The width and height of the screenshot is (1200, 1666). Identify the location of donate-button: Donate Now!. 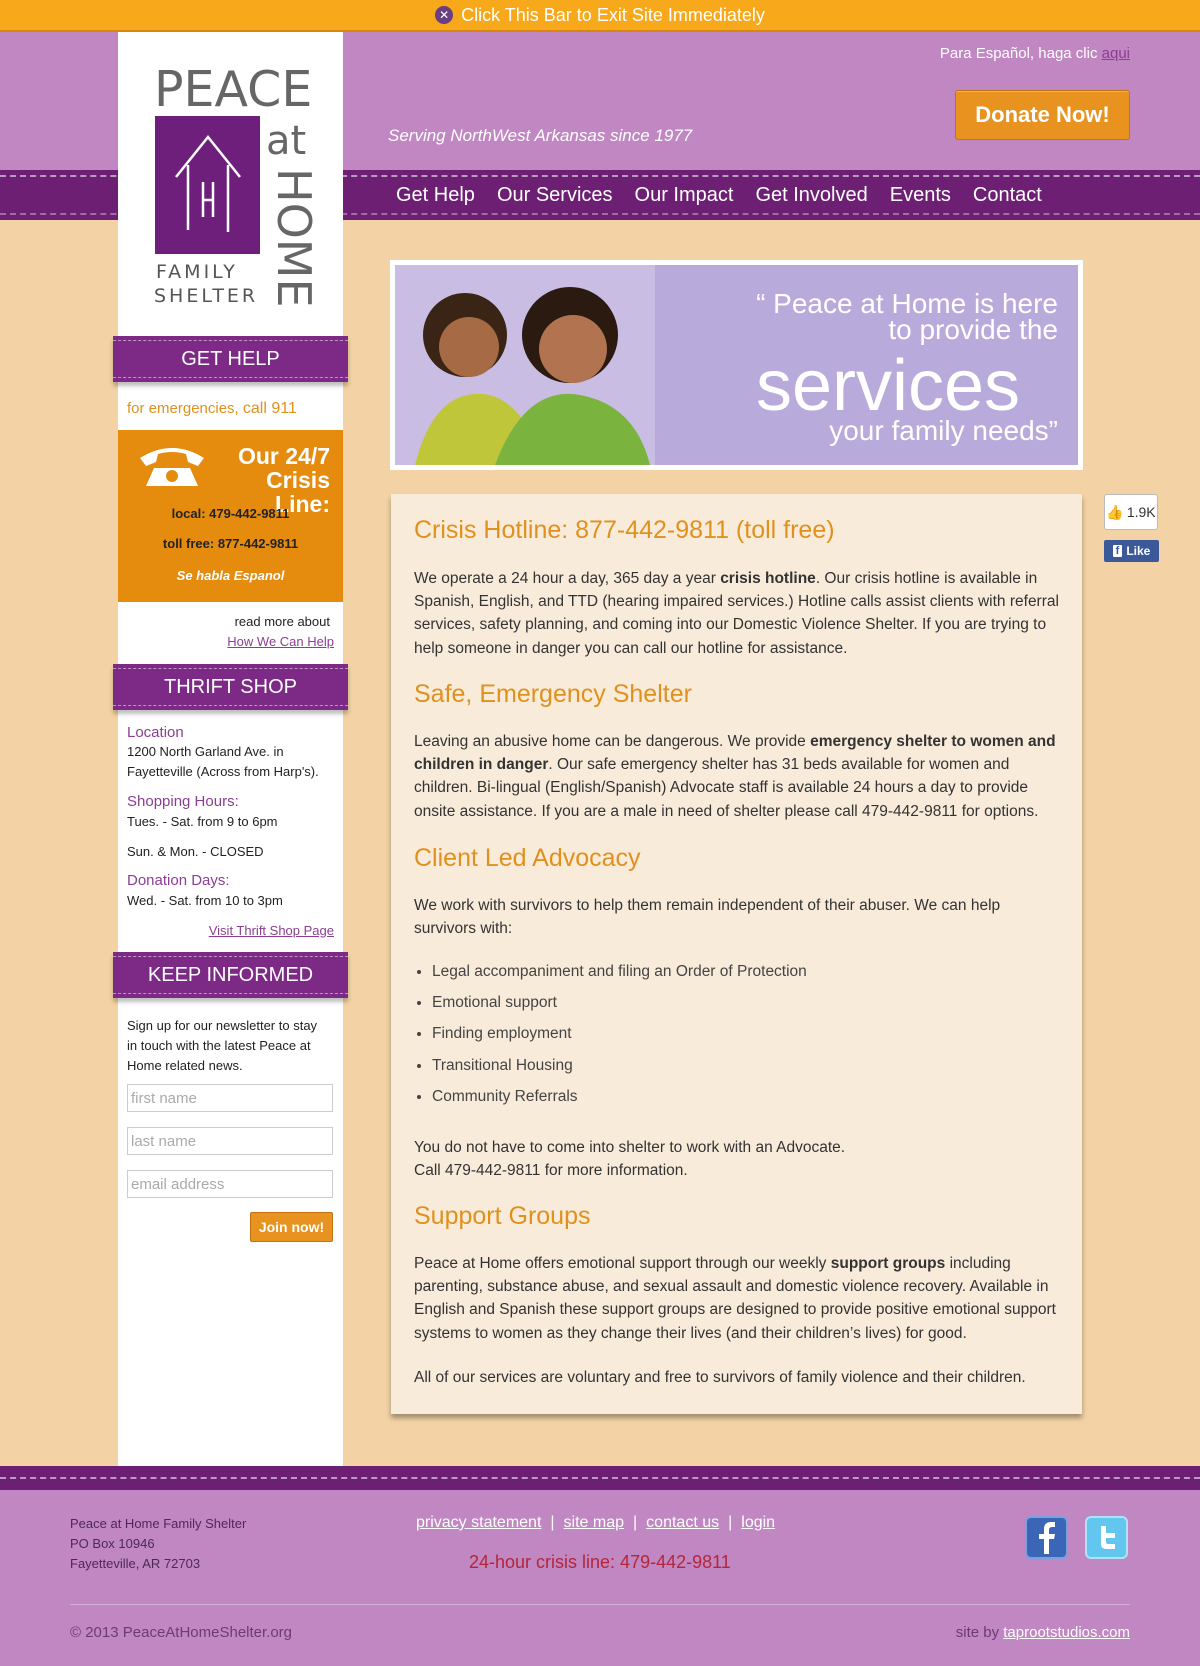
(1042, 115).